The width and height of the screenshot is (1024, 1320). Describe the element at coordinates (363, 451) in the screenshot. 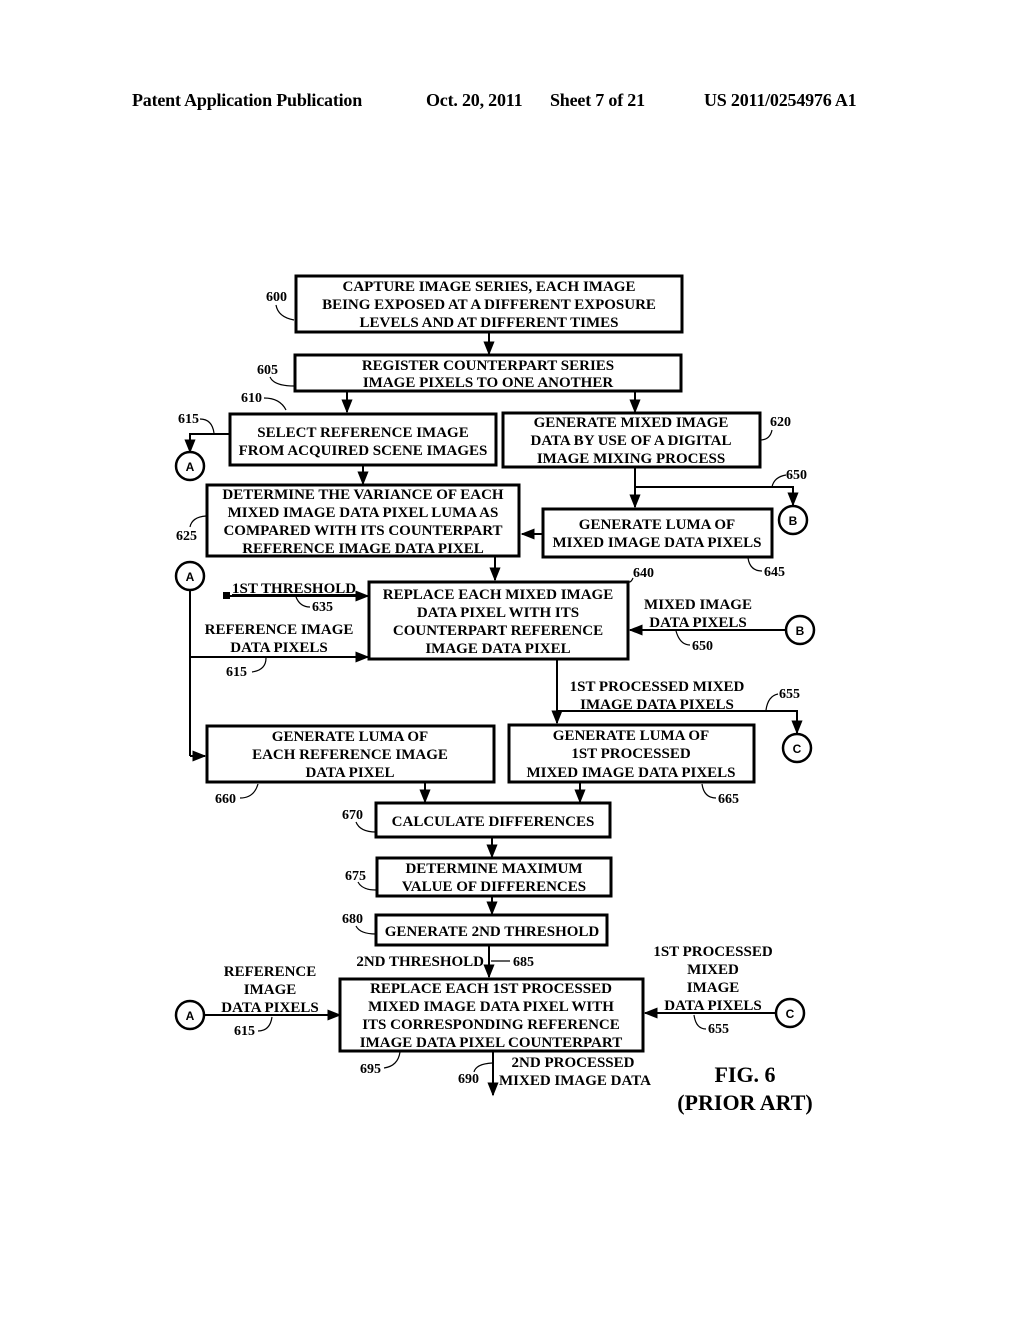

I see `svg-text: FROM ACQUIRED SCENE IMAGES` at that location.